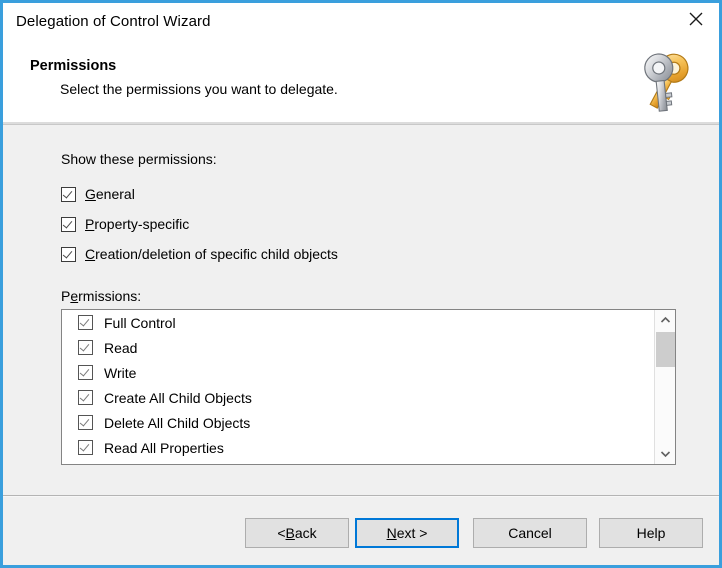 The height and width of the screenshot is (568, 722). What do you see at coordinates (290, 533) in the screenshot?
I see `accel-char: B` at bounding box center [290, 533].